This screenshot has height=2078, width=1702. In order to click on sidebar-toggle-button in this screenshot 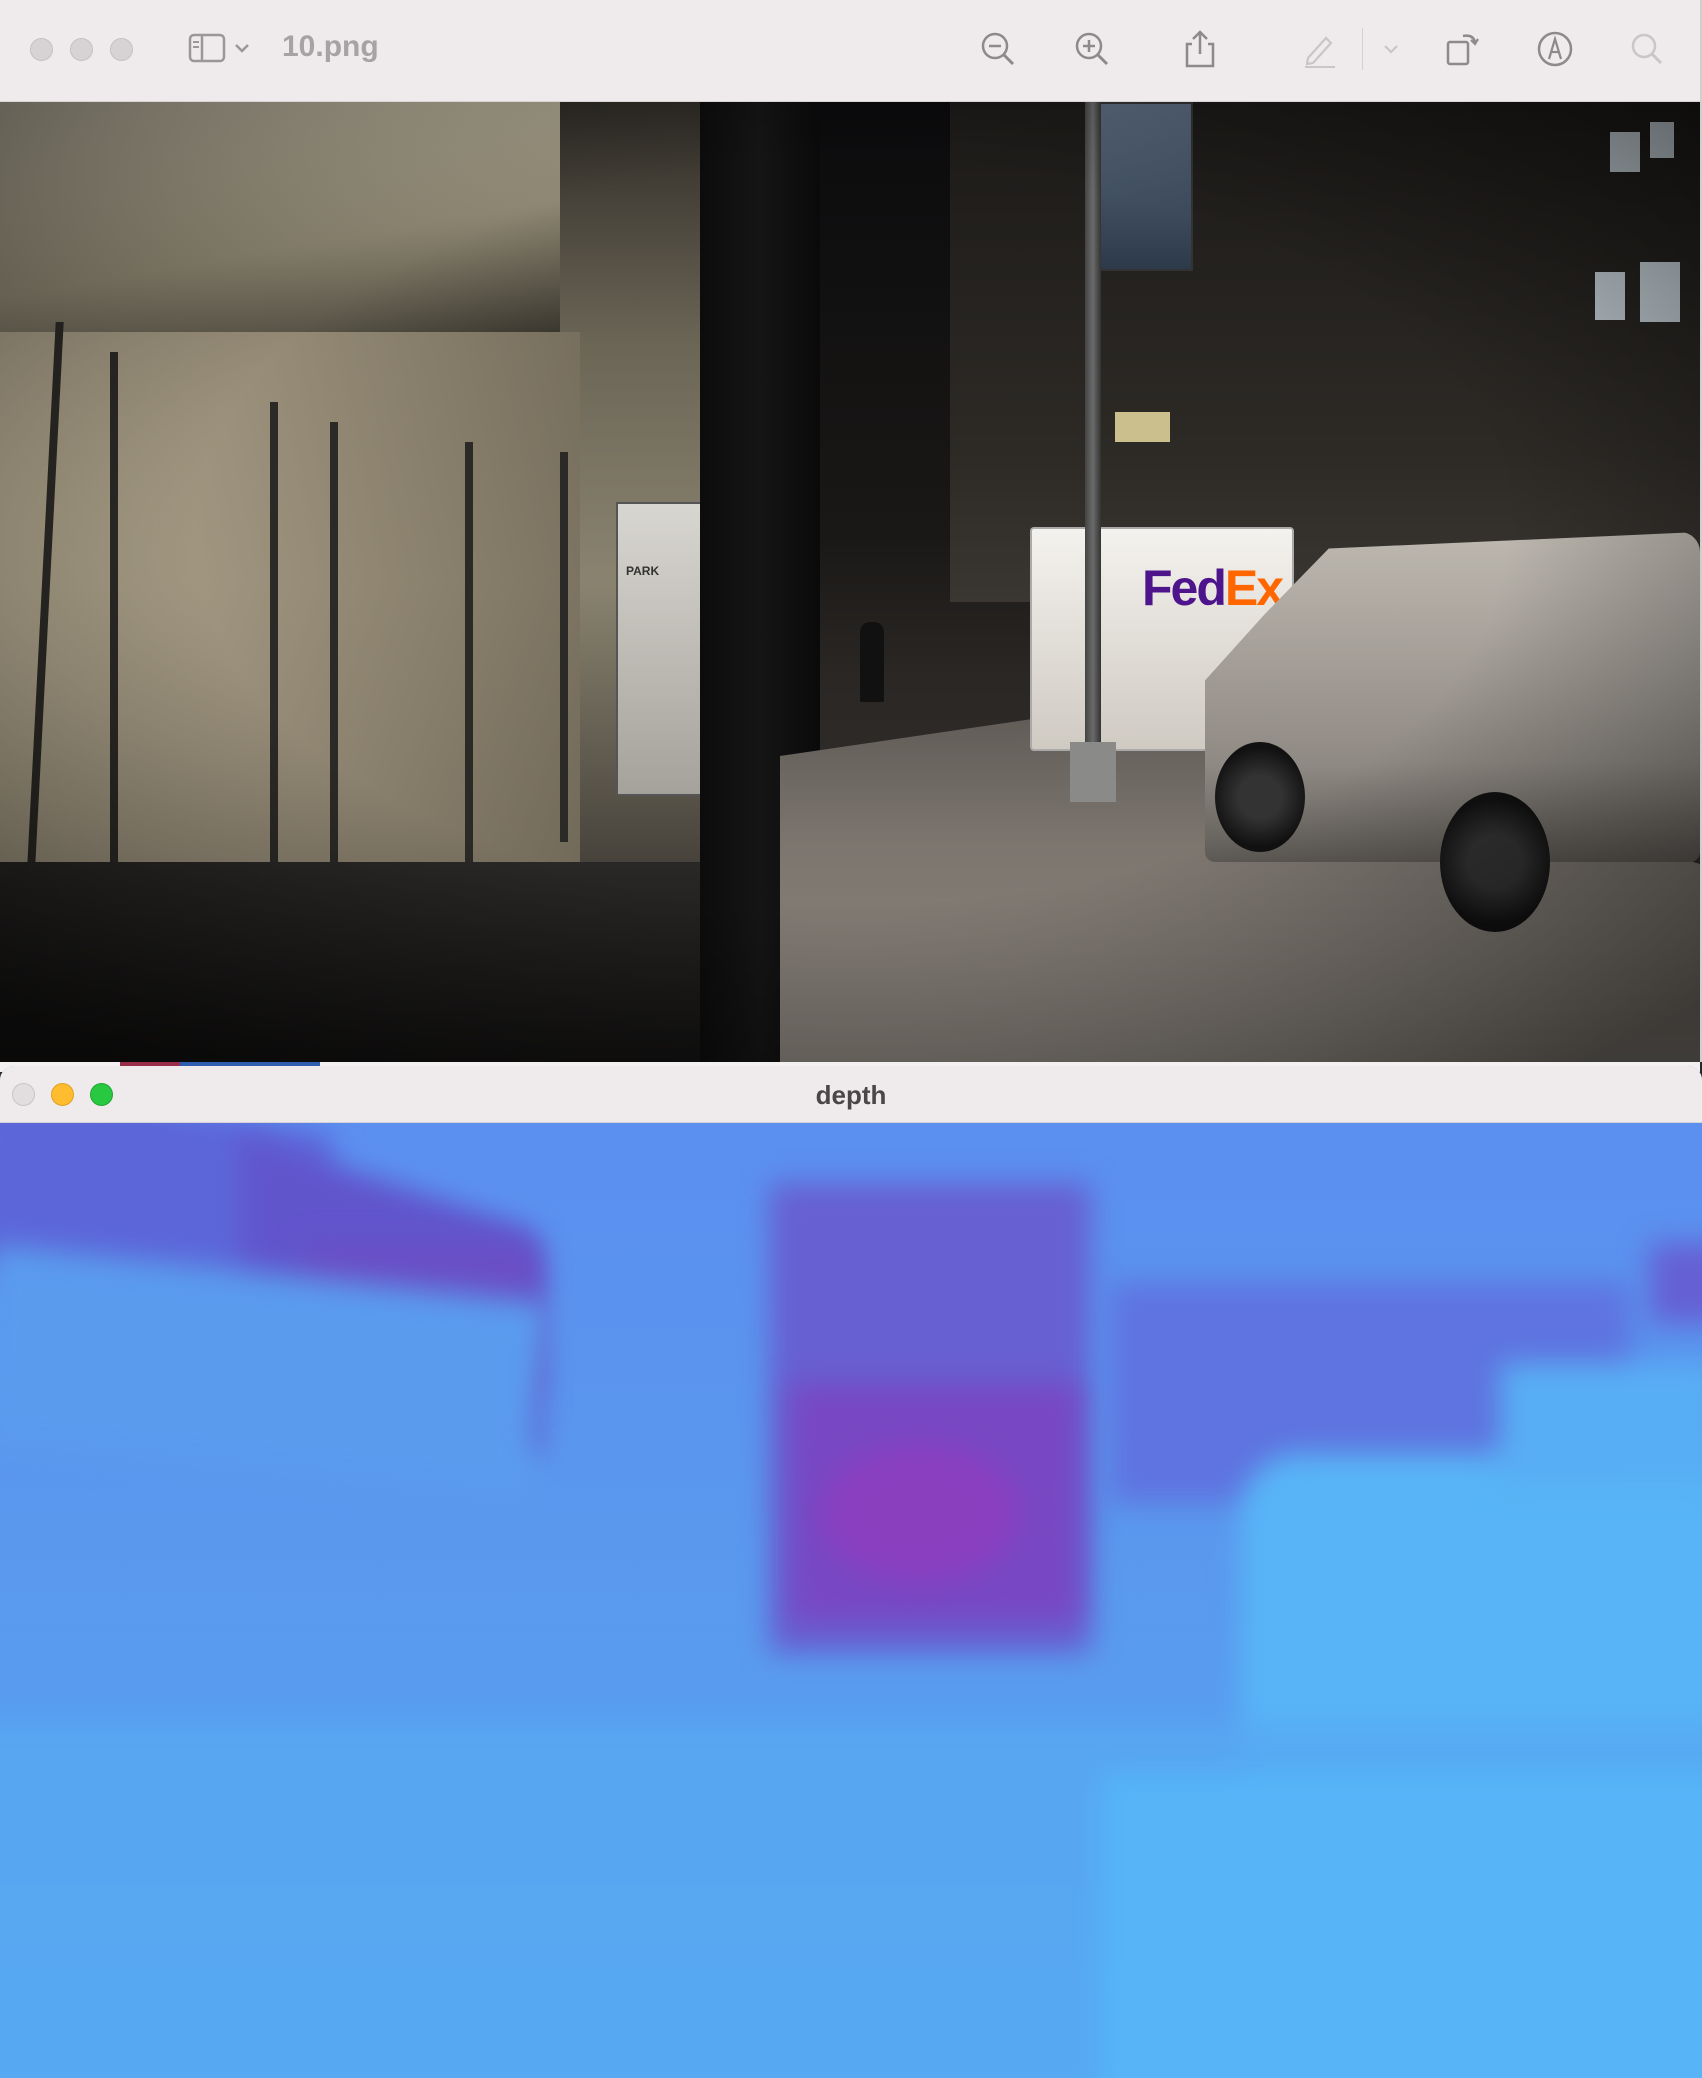, I will do `click(219, 48)`.